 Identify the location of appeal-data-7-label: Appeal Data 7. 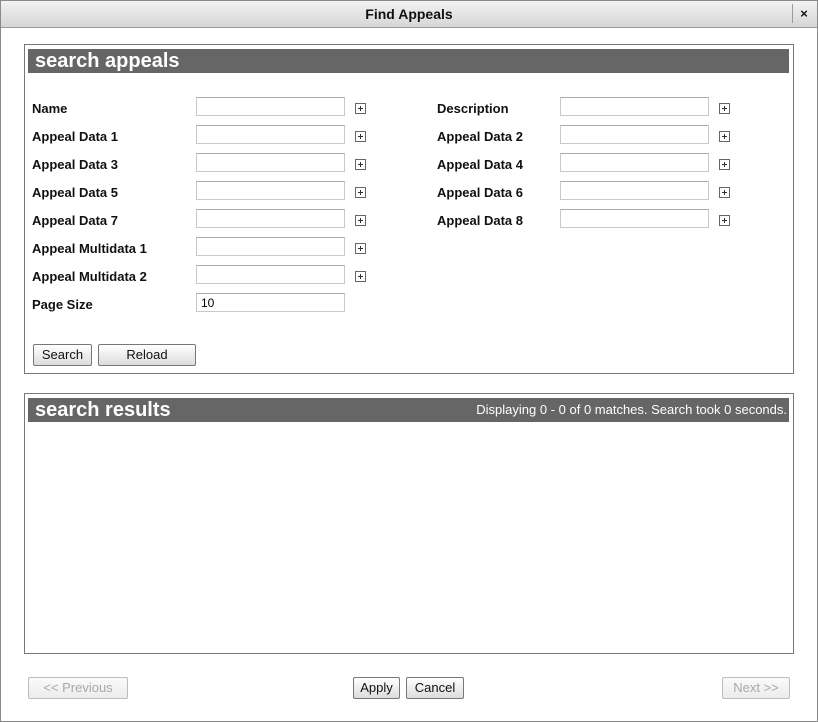
(75, 220).